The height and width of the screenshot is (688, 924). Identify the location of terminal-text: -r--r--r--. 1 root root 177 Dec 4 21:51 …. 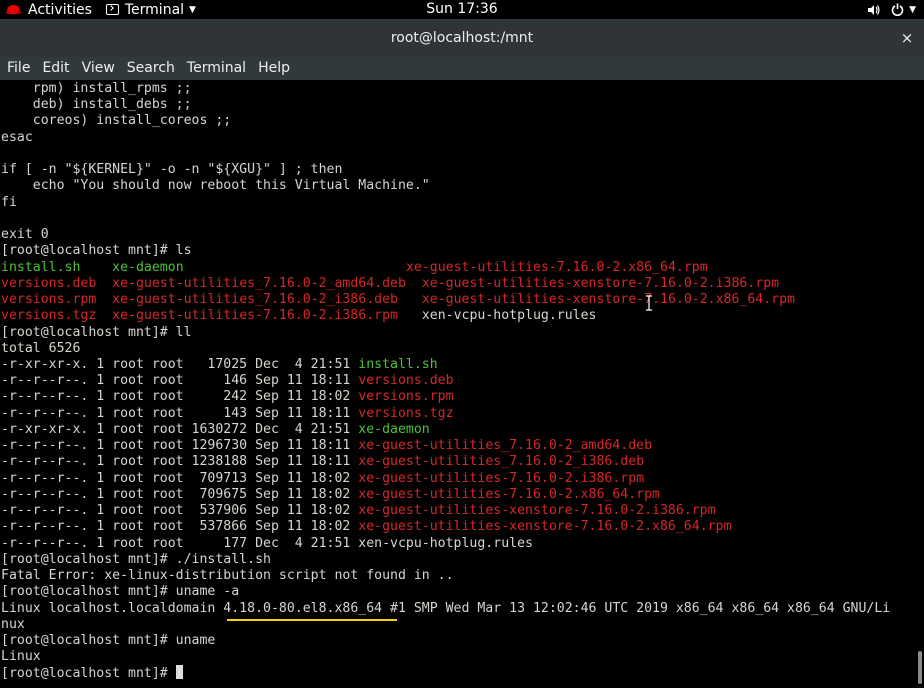
(267, 543).